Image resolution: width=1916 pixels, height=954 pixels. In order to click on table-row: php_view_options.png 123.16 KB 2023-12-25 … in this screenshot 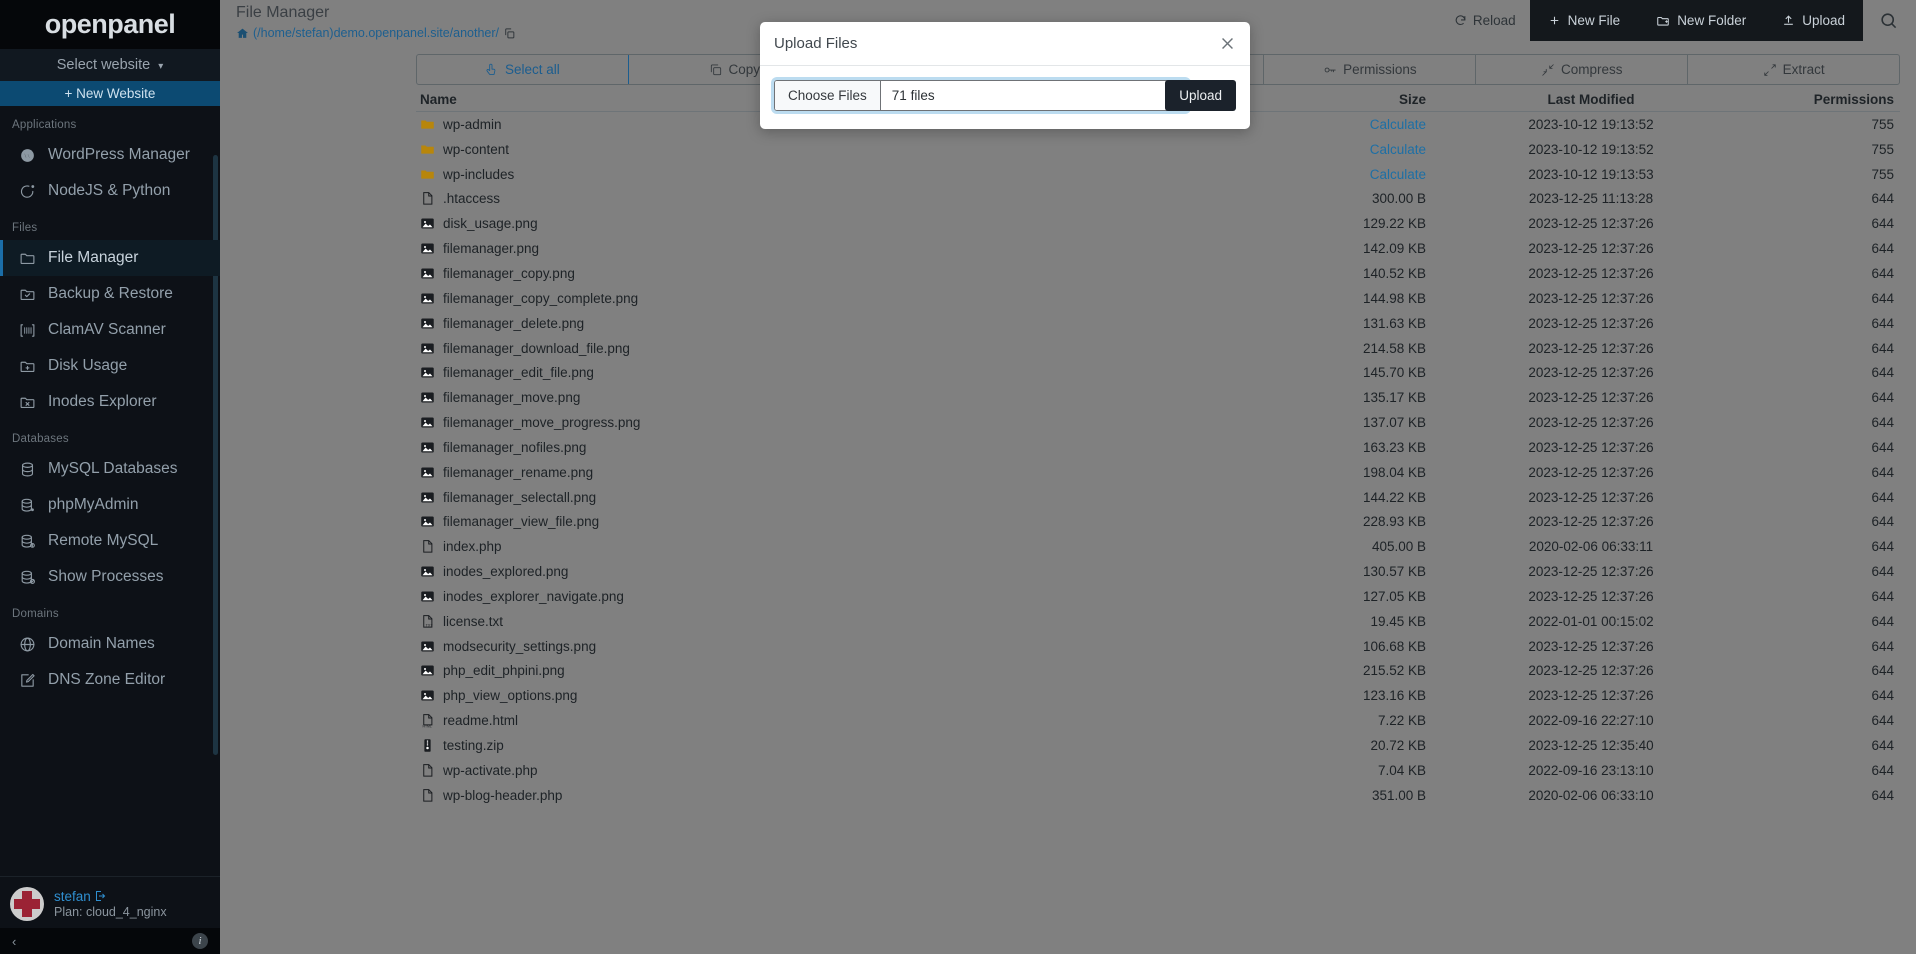, I will do `click(1158, 695)`.